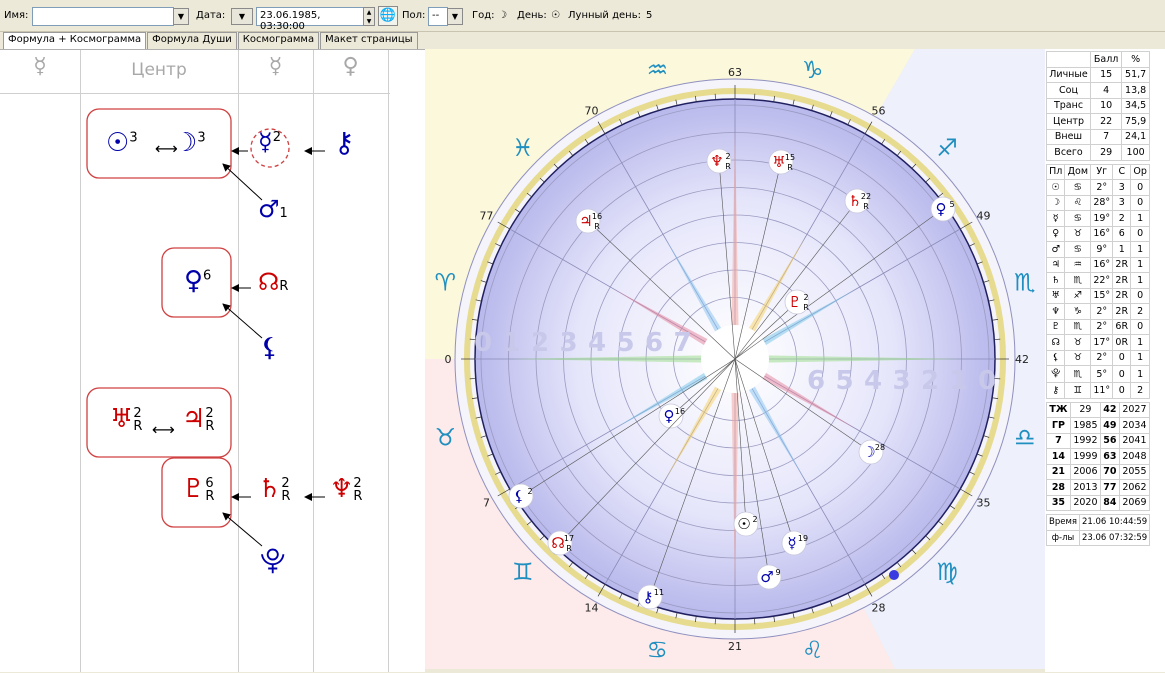 The image size is (1165, 673). What do you see at coordinates (1059, 426) in the screenshot?
I see `table-cell: ГР` at bounding box center [1059, 426].